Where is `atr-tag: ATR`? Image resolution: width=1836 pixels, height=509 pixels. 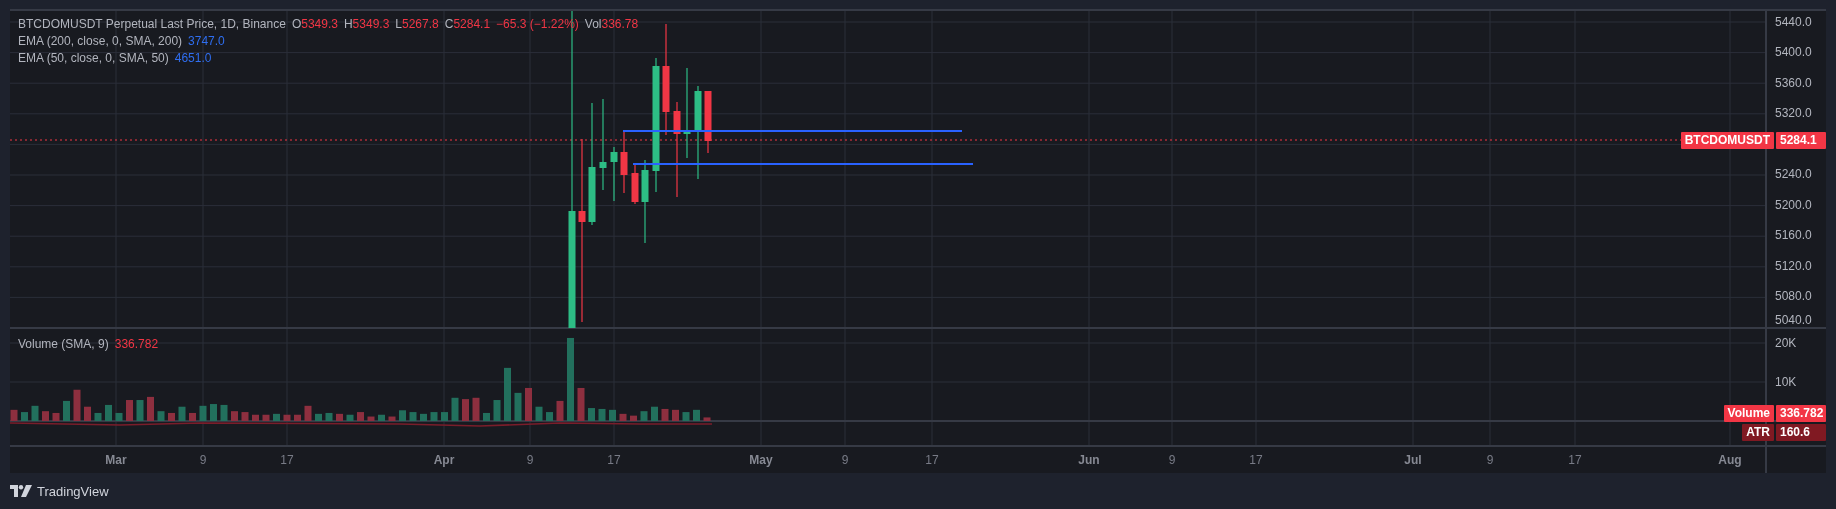 atr-tag: ATR is located at coordinates (1758, 432).